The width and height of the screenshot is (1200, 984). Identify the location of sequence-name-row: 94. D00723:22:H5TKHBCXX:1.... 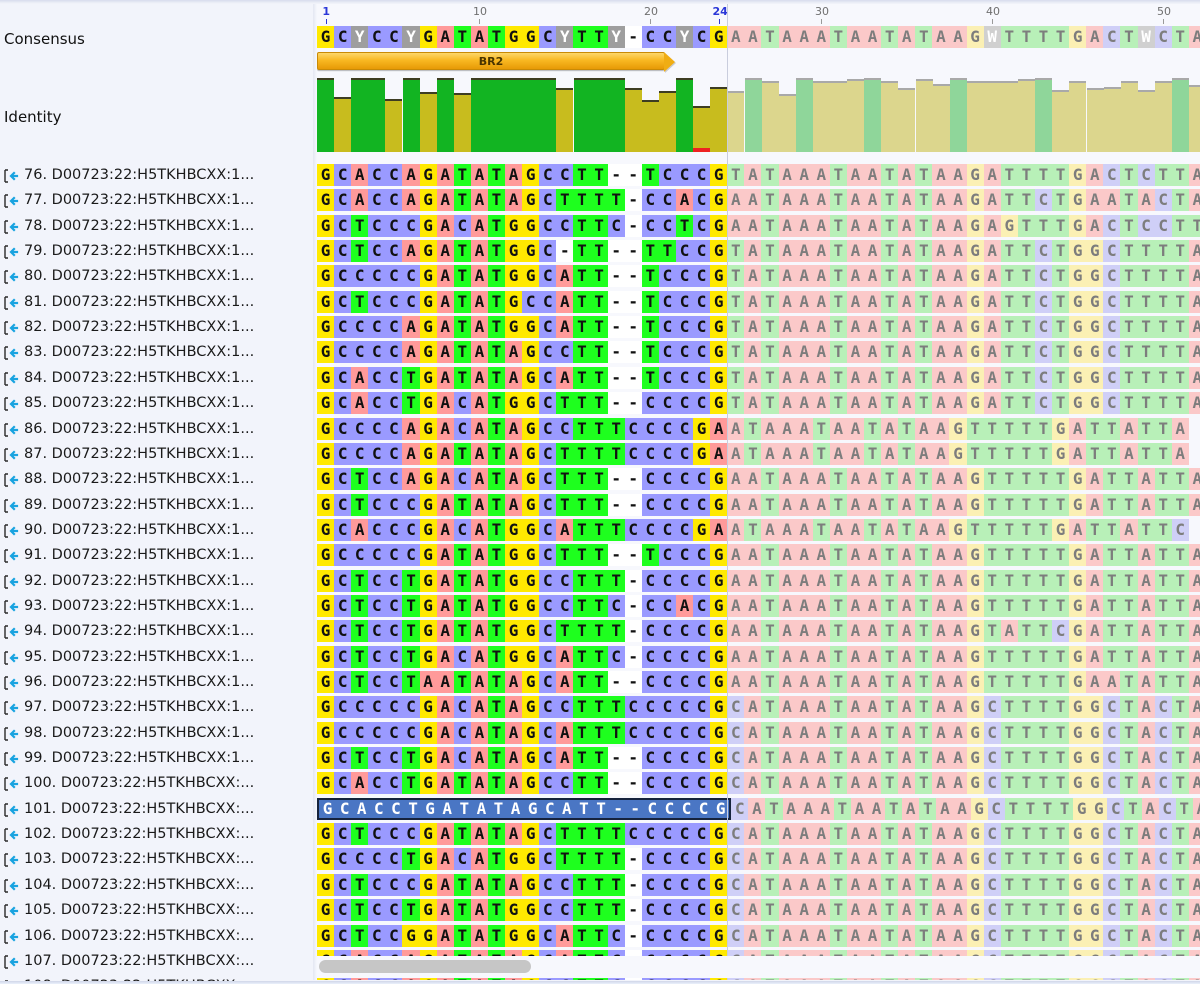
(156, 631).